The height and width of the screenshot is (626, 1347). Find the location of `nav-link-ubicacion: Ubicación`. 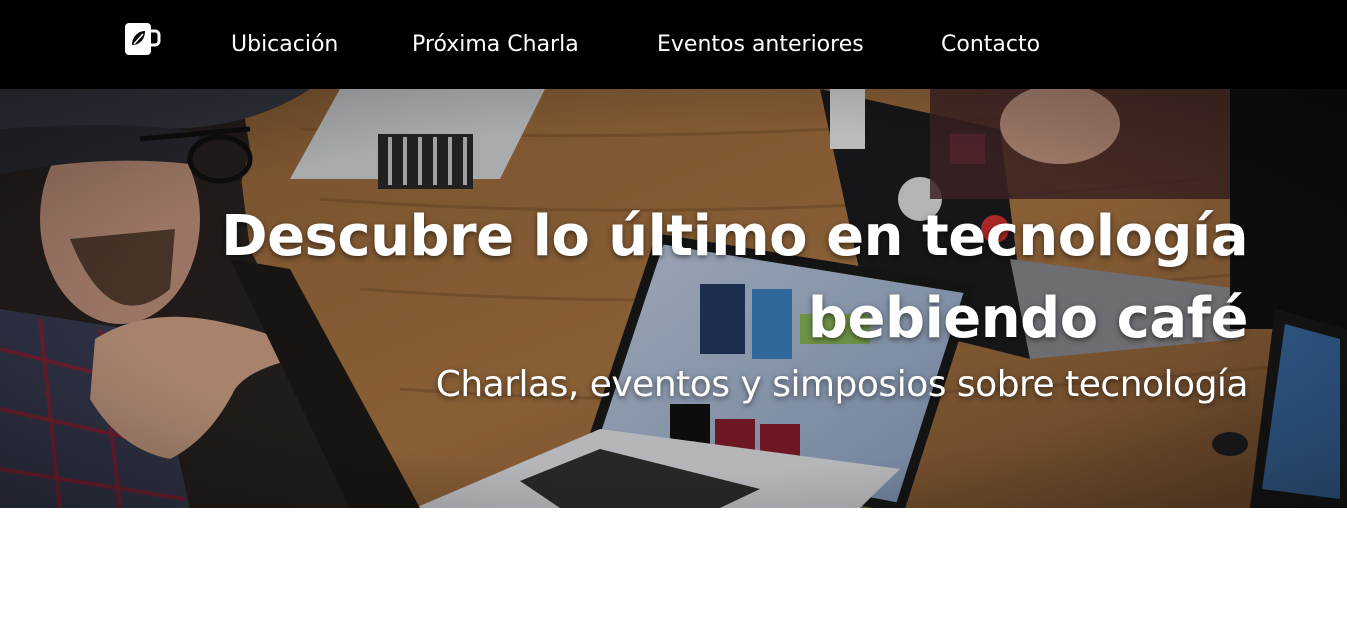

nav-link-ubicacion: Ubicación is located at coordinates (284, 45).